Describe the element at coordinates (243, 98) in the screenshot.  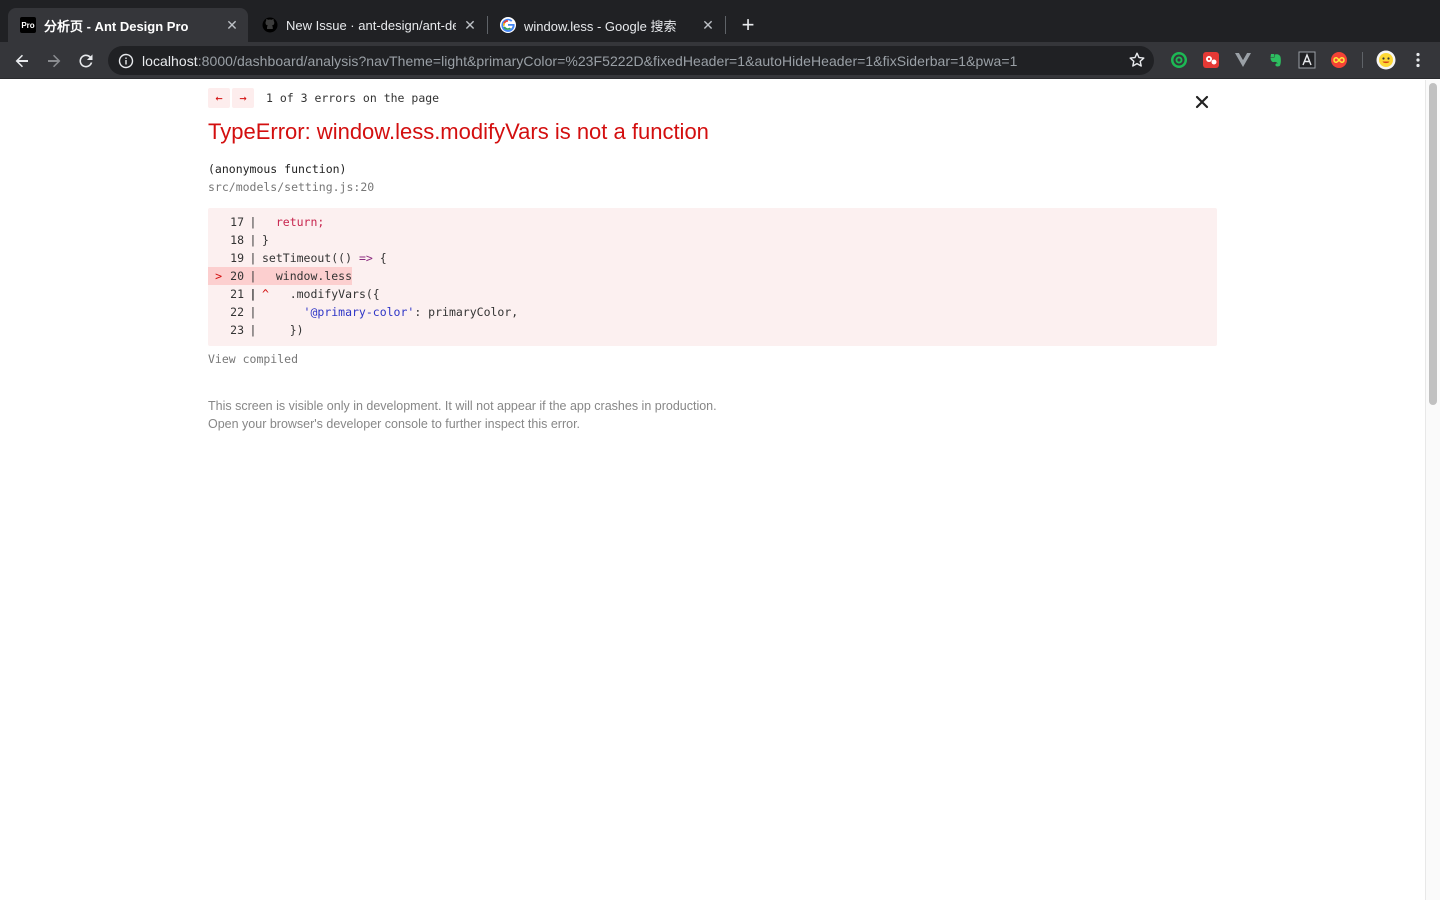
I see `next-error-button: →` at that location.